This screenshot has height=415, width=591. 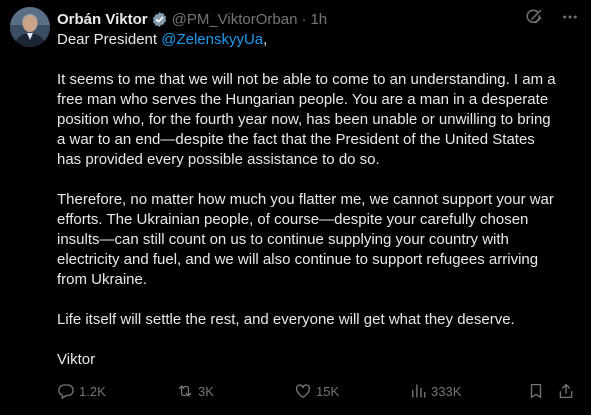 I want to click on action-bar: 1.2K 3K 15K 333K, so click(x=316, y=391).